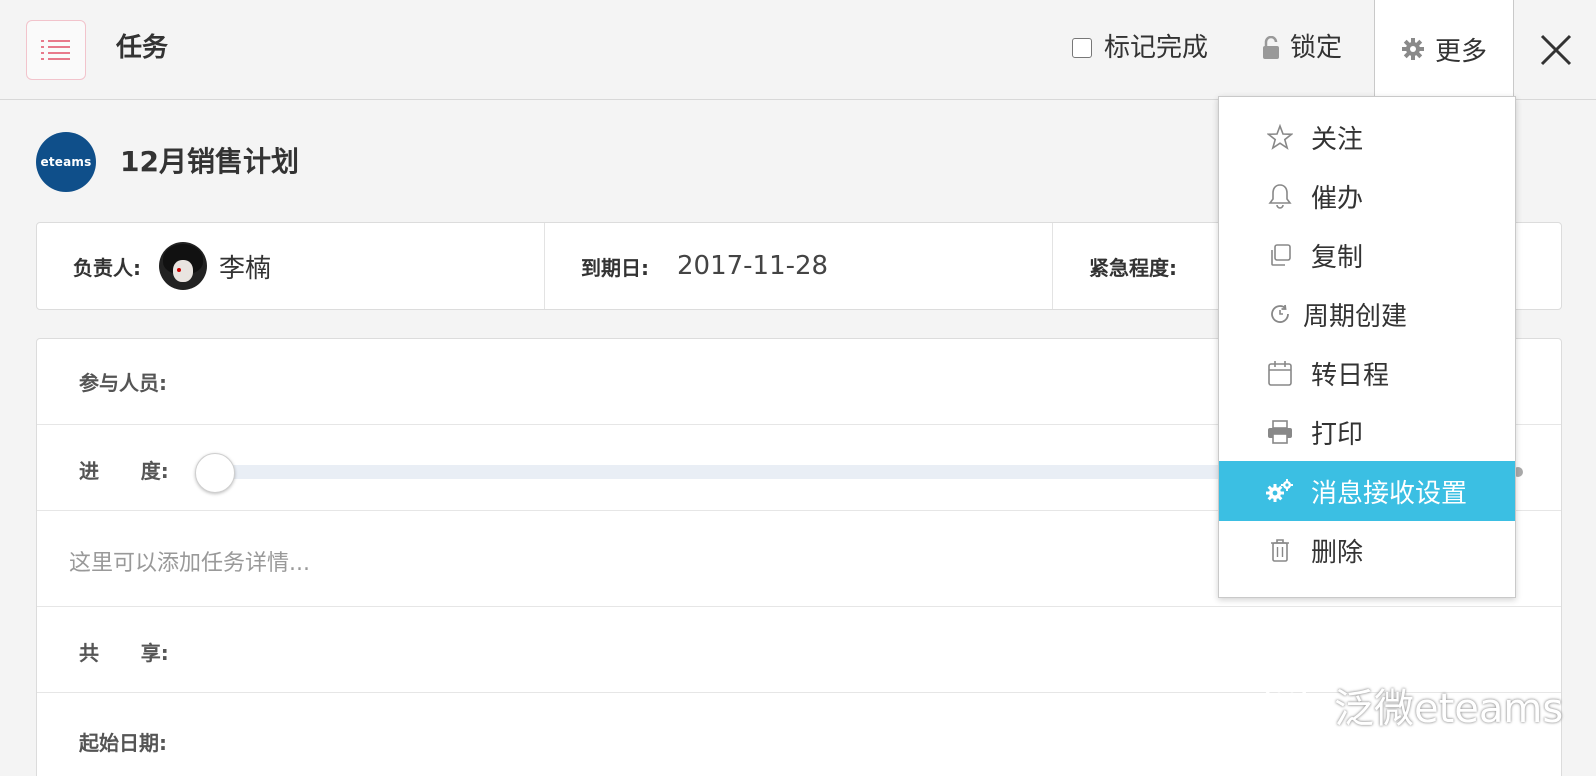  I want to click on copy-icon, so click(1280, 255).